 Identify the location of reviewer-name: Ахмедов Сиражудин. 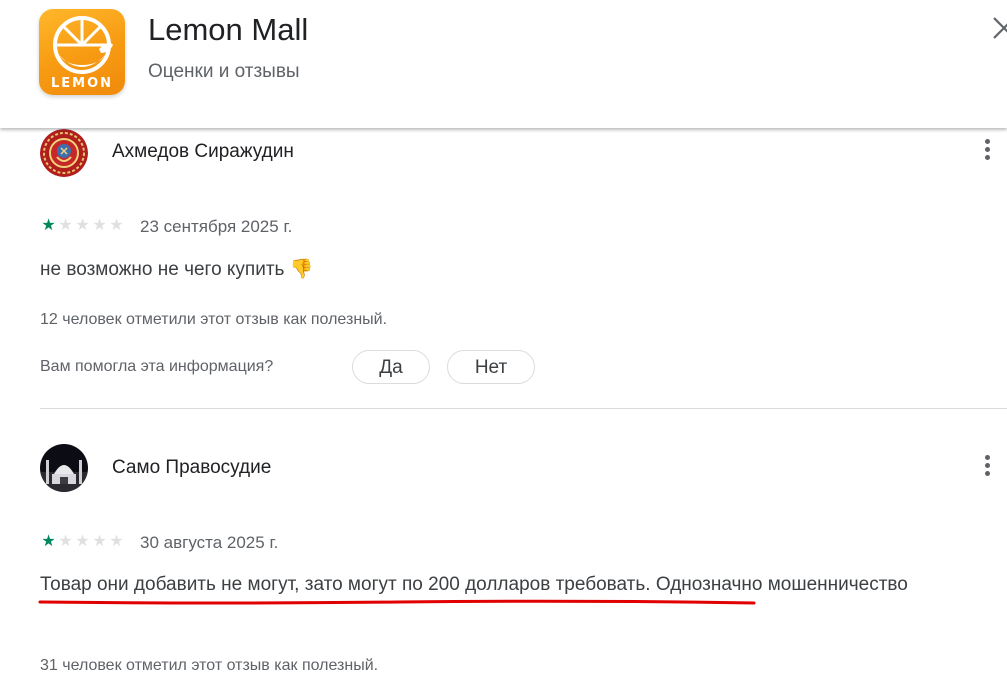
(203, 151).